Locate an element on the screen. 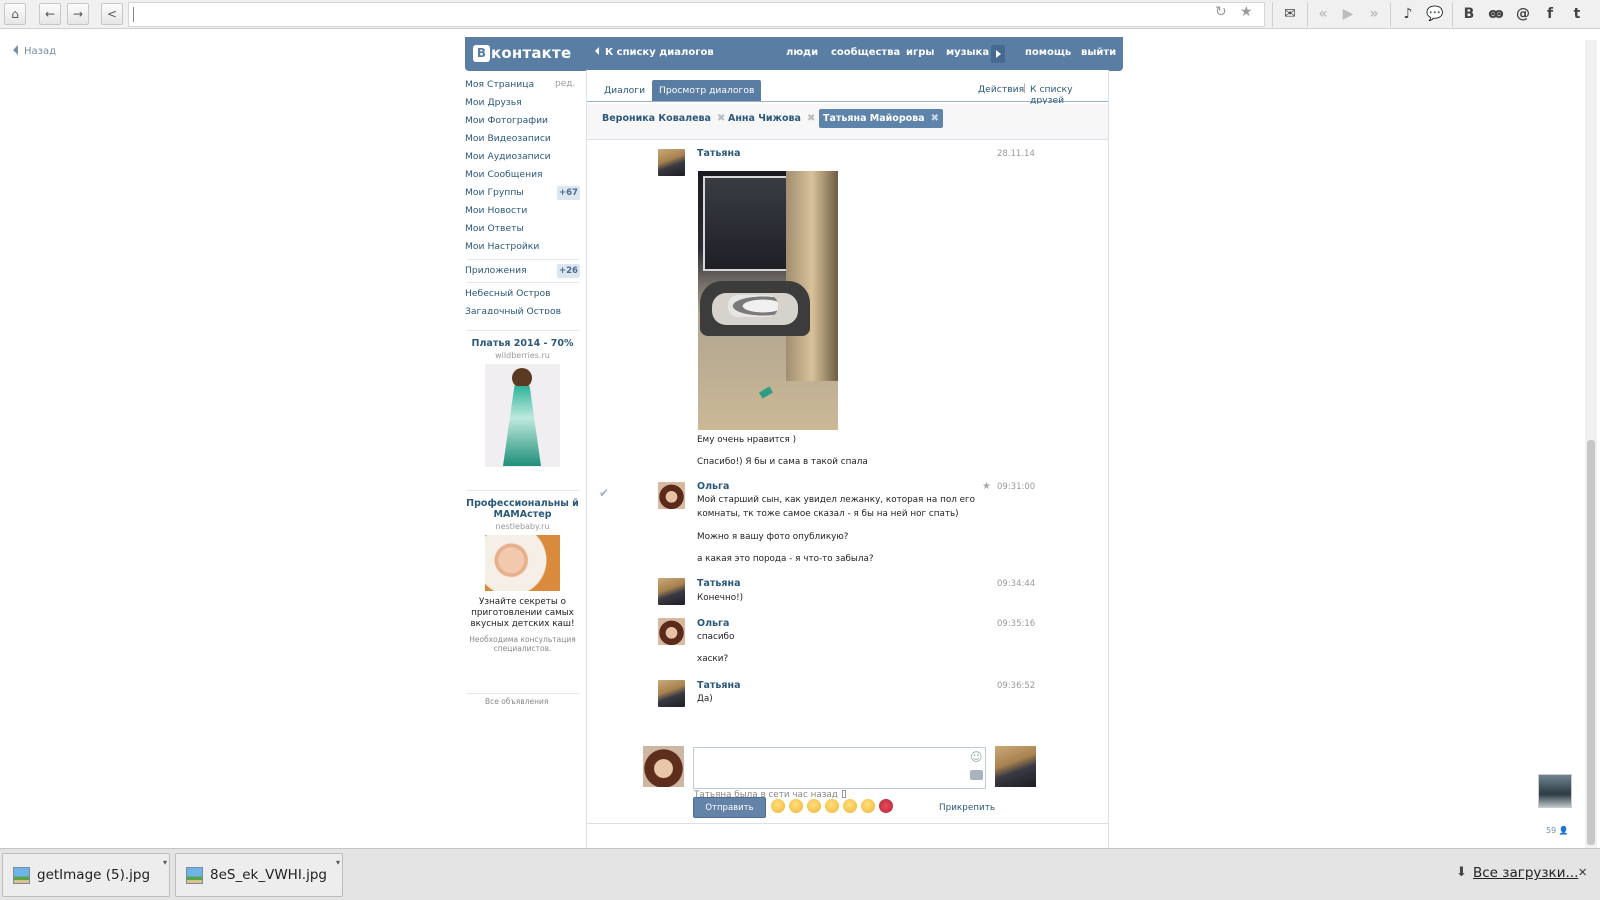  media-next-icon: » is located at coordinates (1374, 14).